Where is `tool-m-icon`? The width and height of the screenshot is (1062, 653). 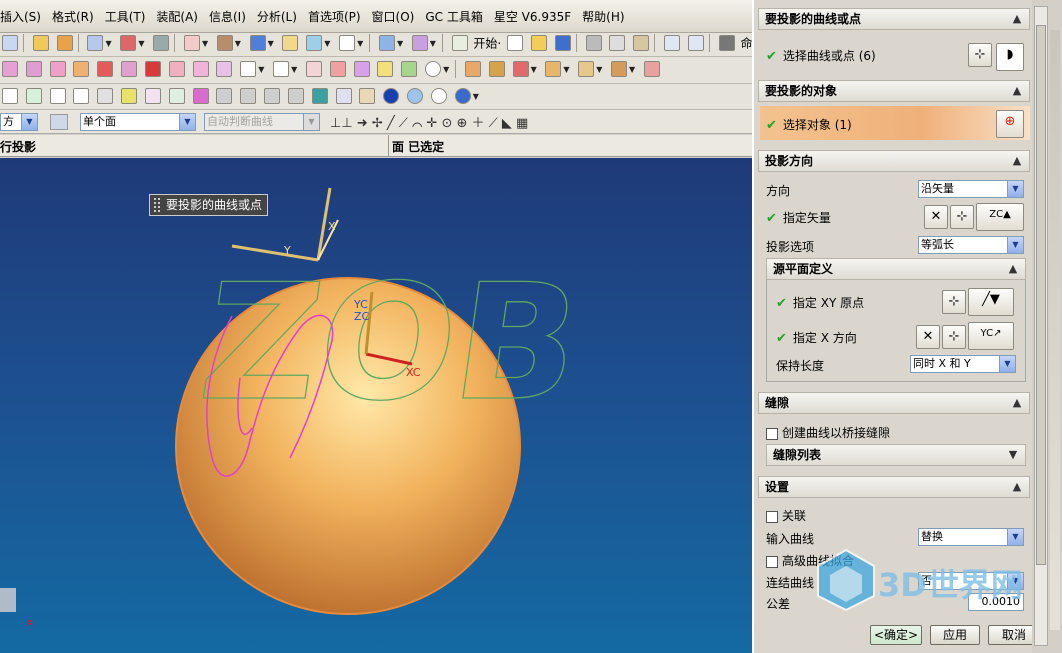 tool-m-icon is located at coordinates (361, 69).